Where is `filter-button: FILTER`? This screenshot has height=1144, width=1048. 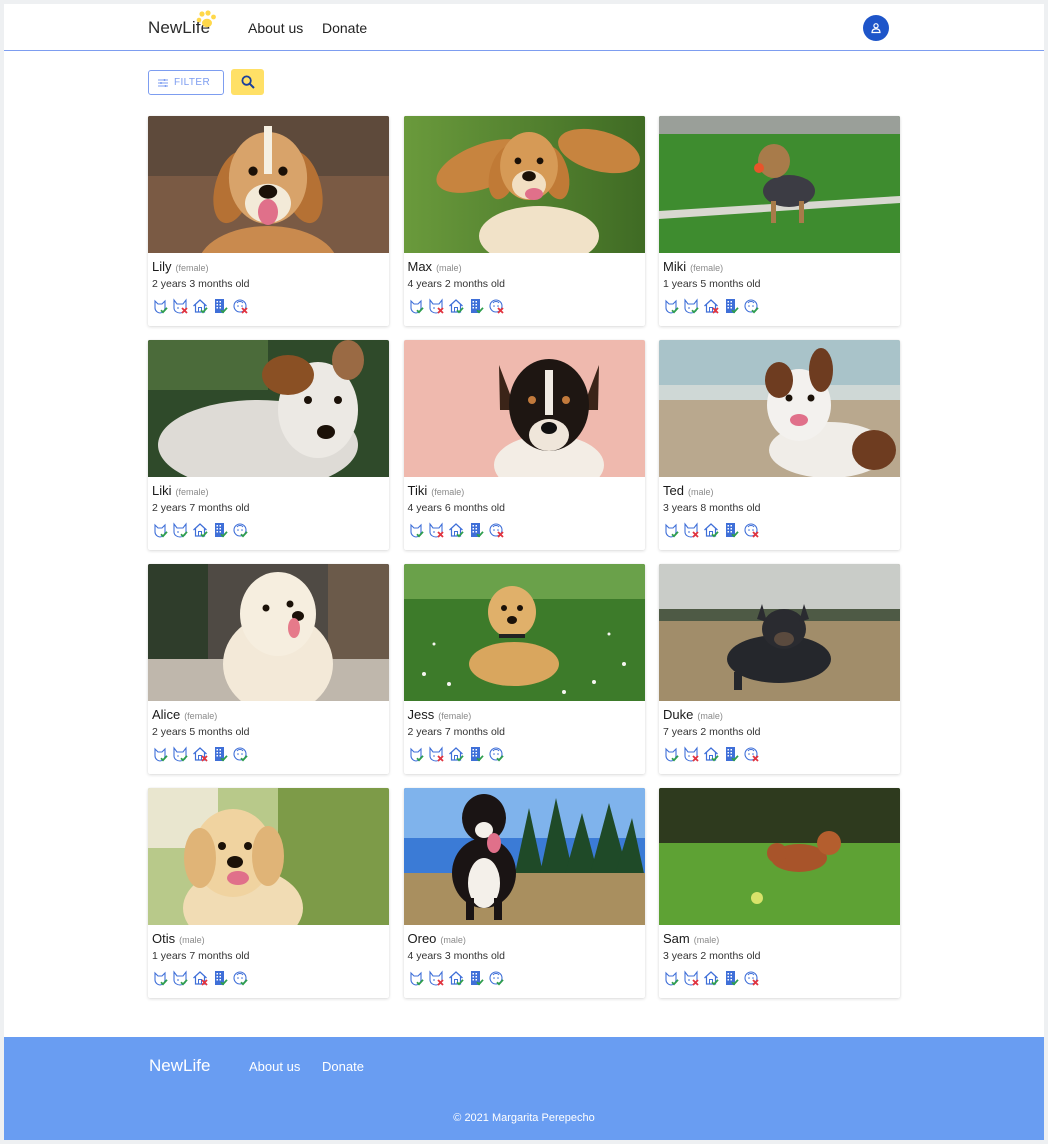
filter-button: FILTER is located at coordinates (186, 82).